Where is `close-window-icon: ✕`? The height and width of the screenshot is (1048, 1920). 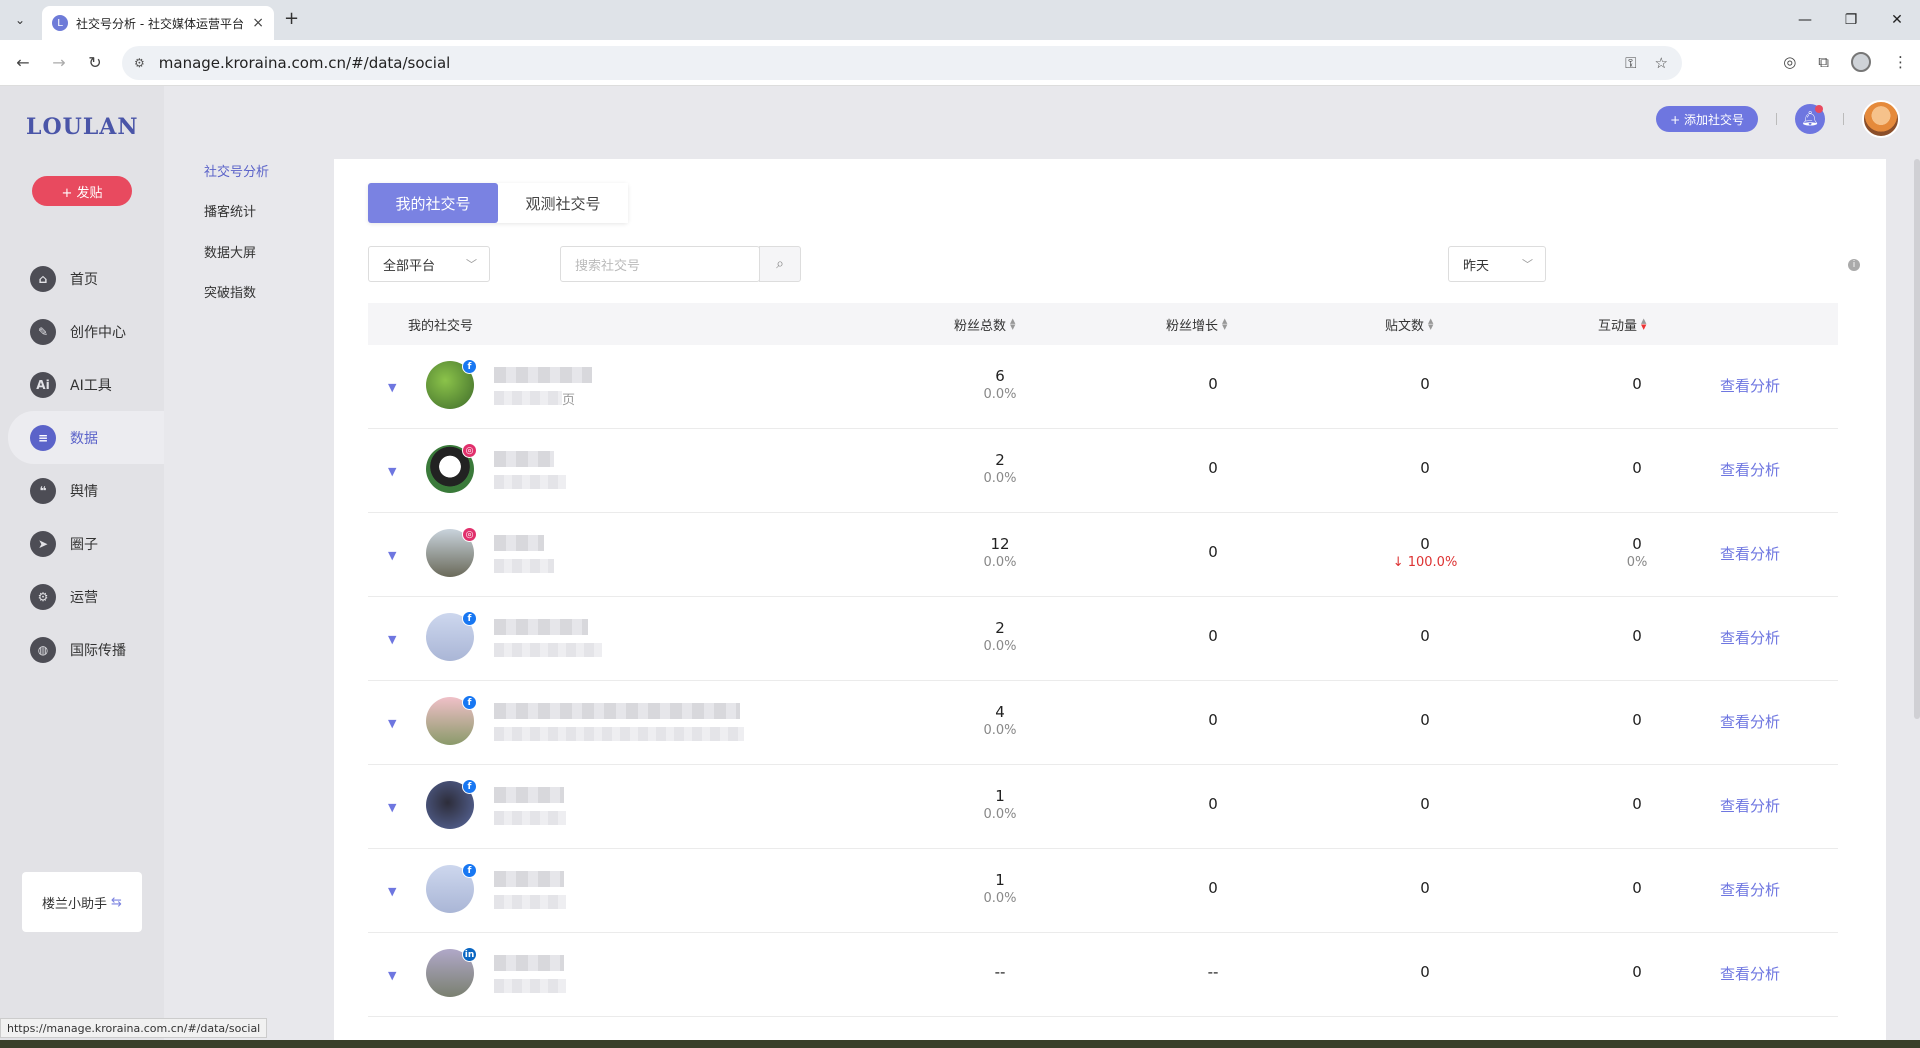
close-window-icon: ✕ is located at coordinates (1897, 20).